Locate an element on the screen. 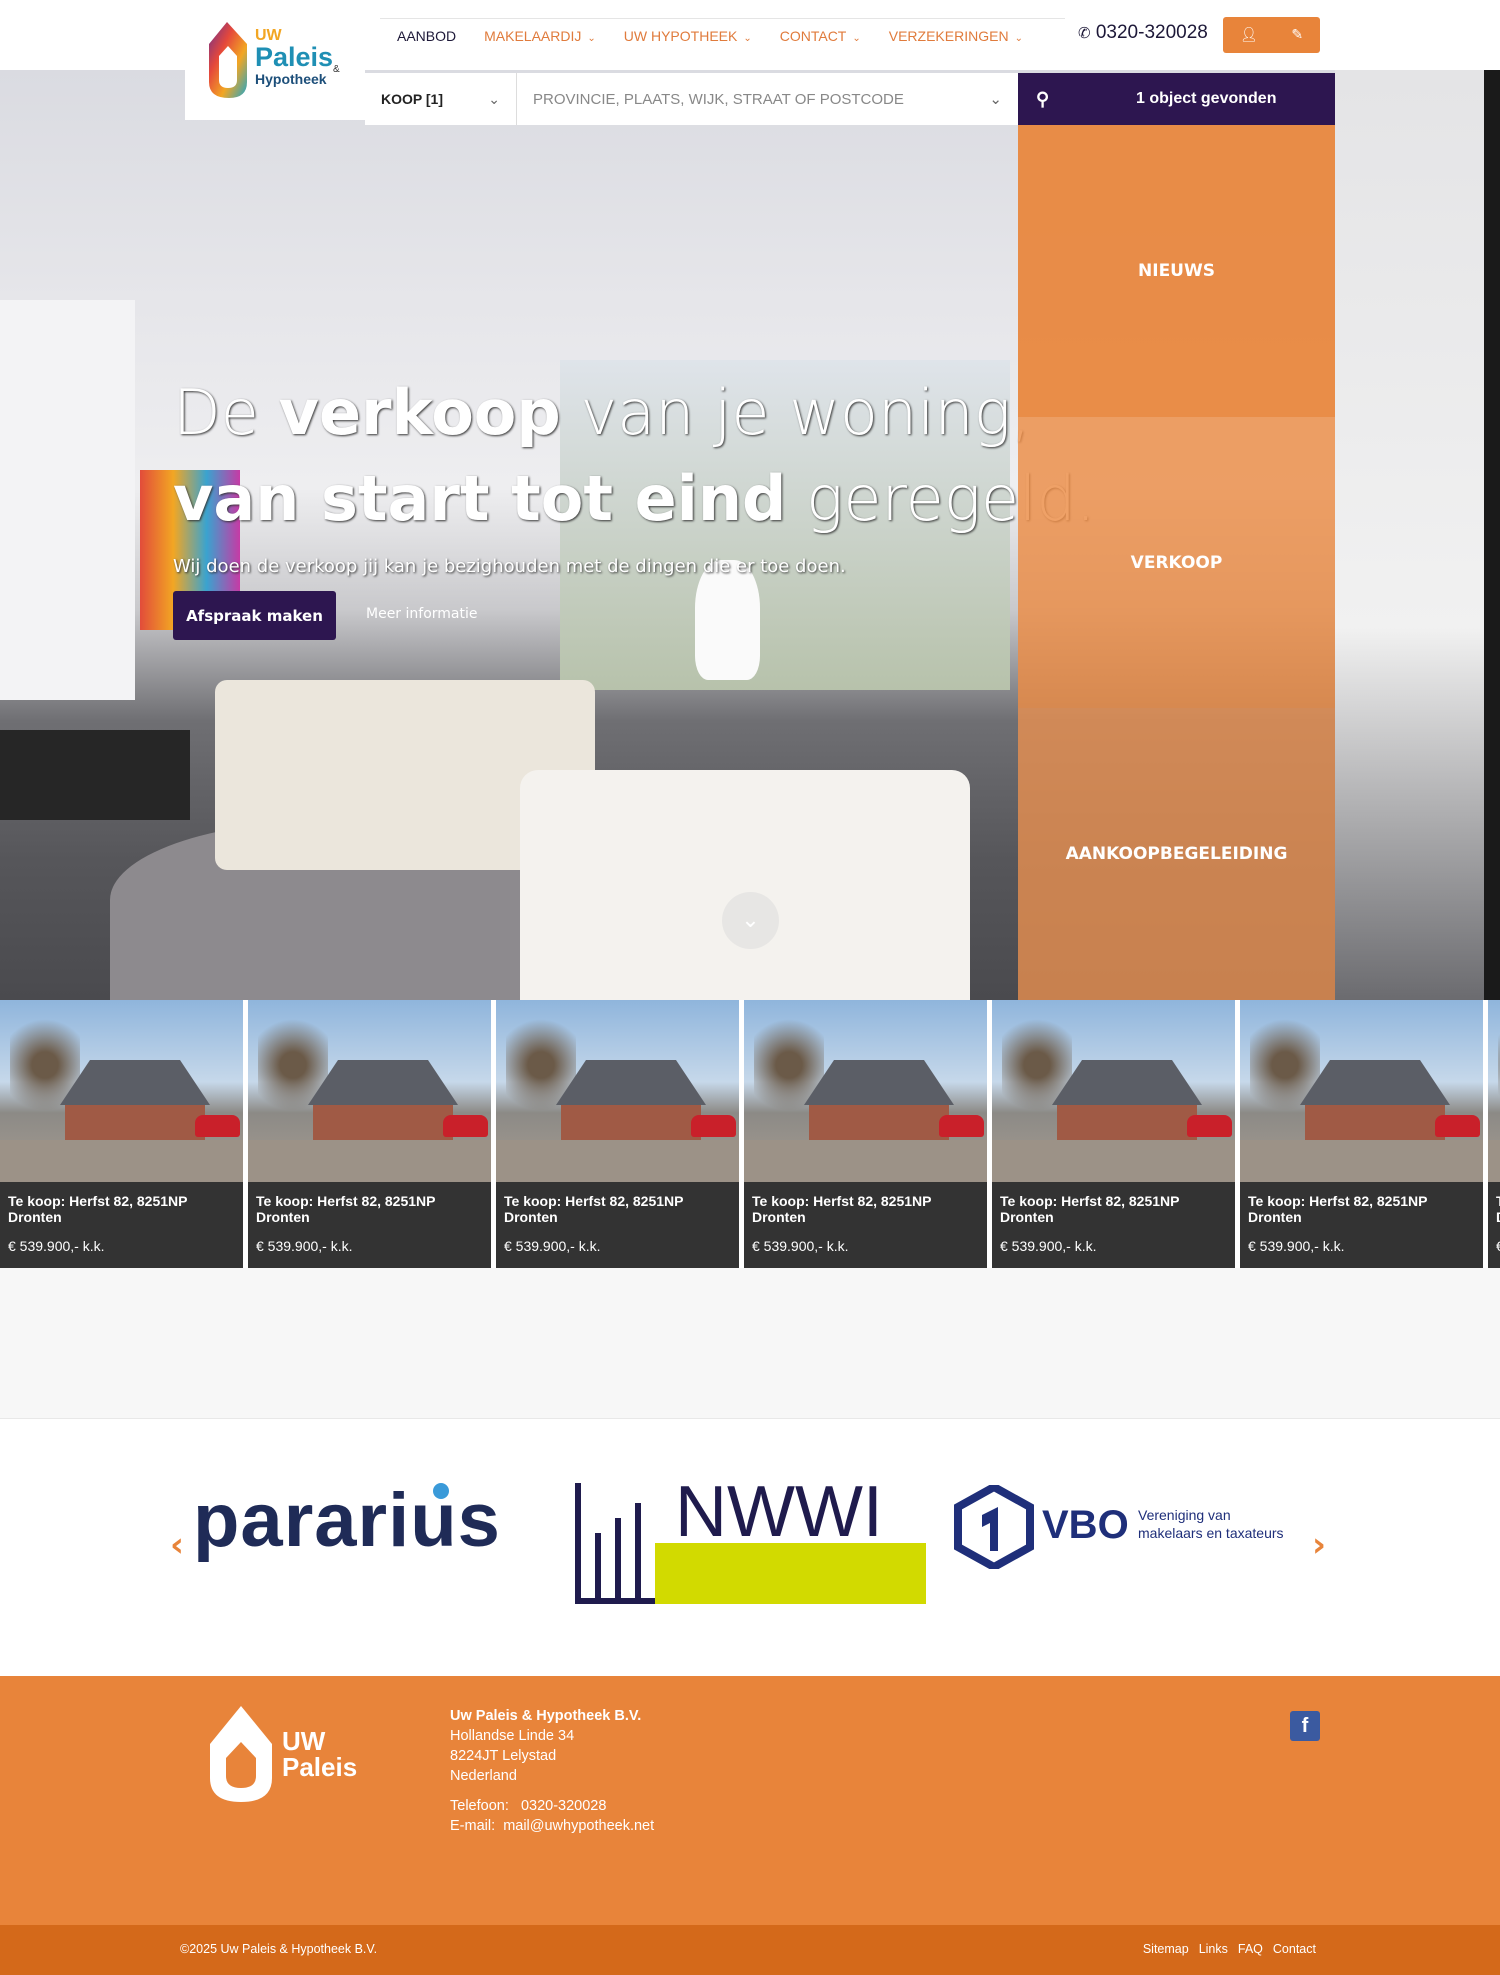 The height and width of the screenshot is (1975, 1500). footer-logo-icon is located at coordinates (241, 1754).